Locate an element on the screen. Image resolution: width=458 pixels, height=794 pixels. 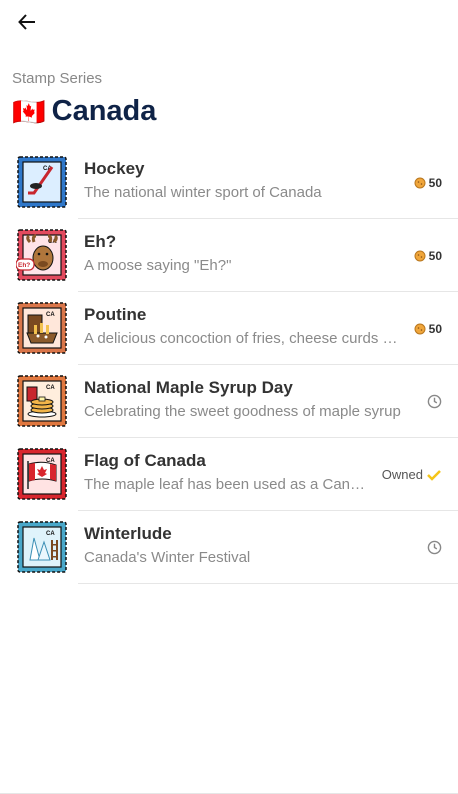
stamp-title: Flag of Canada is located at coordinates (145, 460).